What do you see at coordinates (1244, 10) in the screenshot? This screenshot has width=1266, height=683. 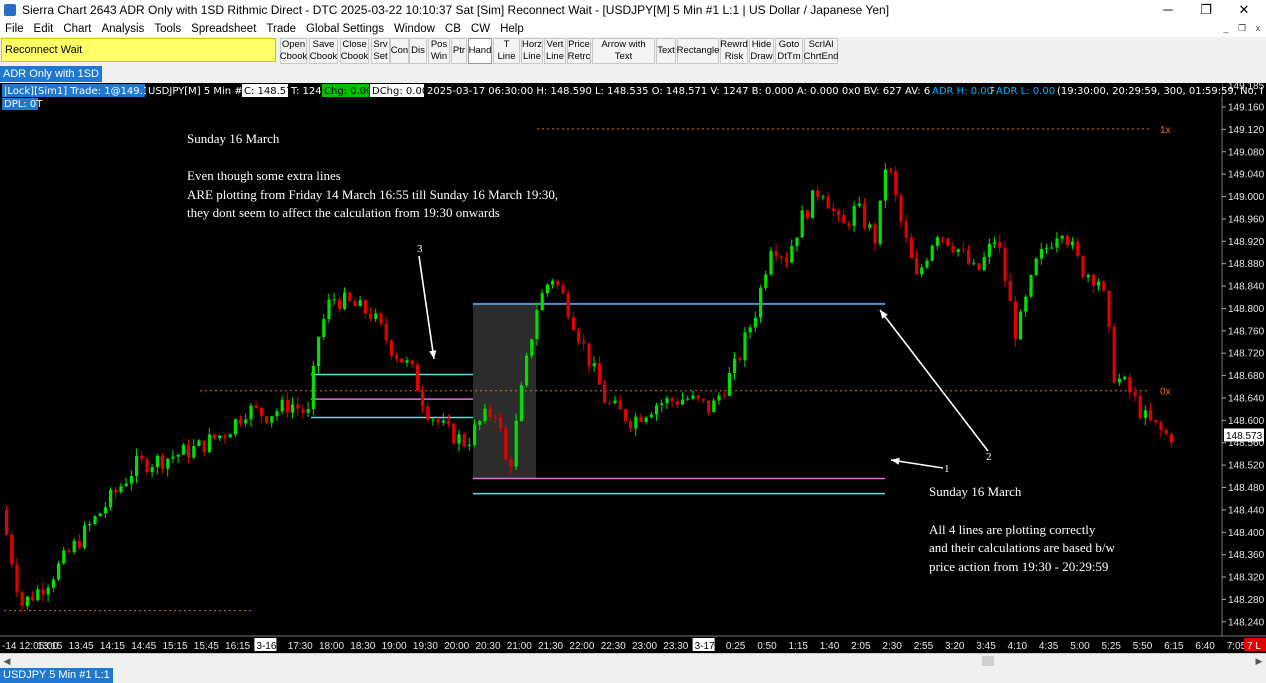 I see `close-button: ✕` at bounding box center [1244, 10].